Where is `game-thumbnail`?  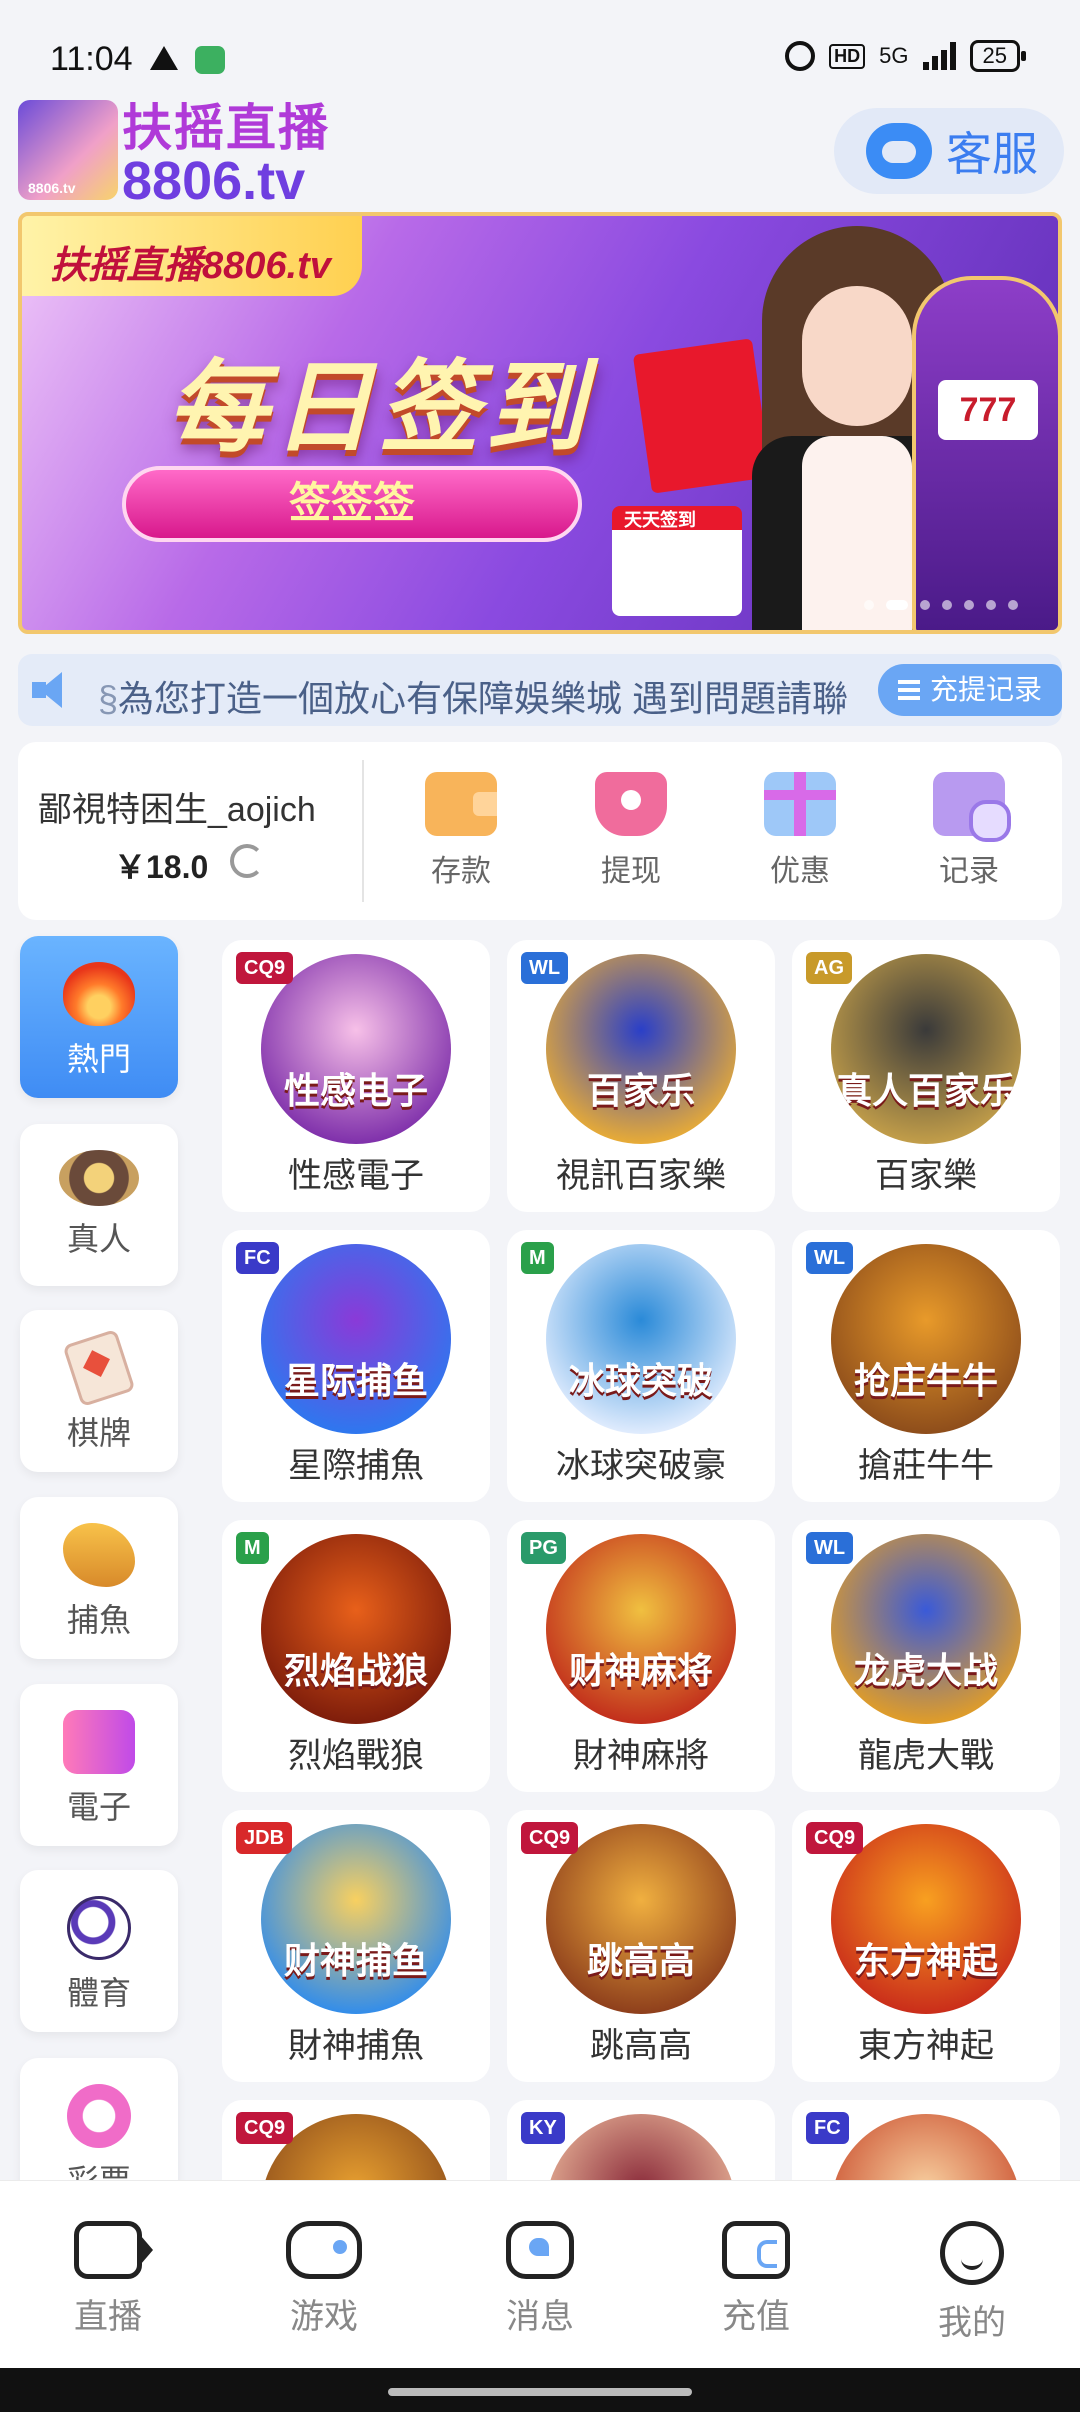 game-thumbnail is located at coordinates (641, 2147).